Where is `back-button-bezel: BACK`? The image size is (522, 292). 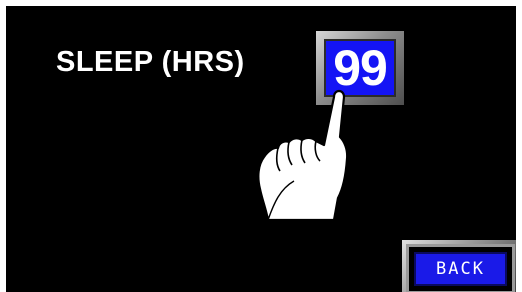 back-button-bezel: BACK is located at coordinates (460, 268).